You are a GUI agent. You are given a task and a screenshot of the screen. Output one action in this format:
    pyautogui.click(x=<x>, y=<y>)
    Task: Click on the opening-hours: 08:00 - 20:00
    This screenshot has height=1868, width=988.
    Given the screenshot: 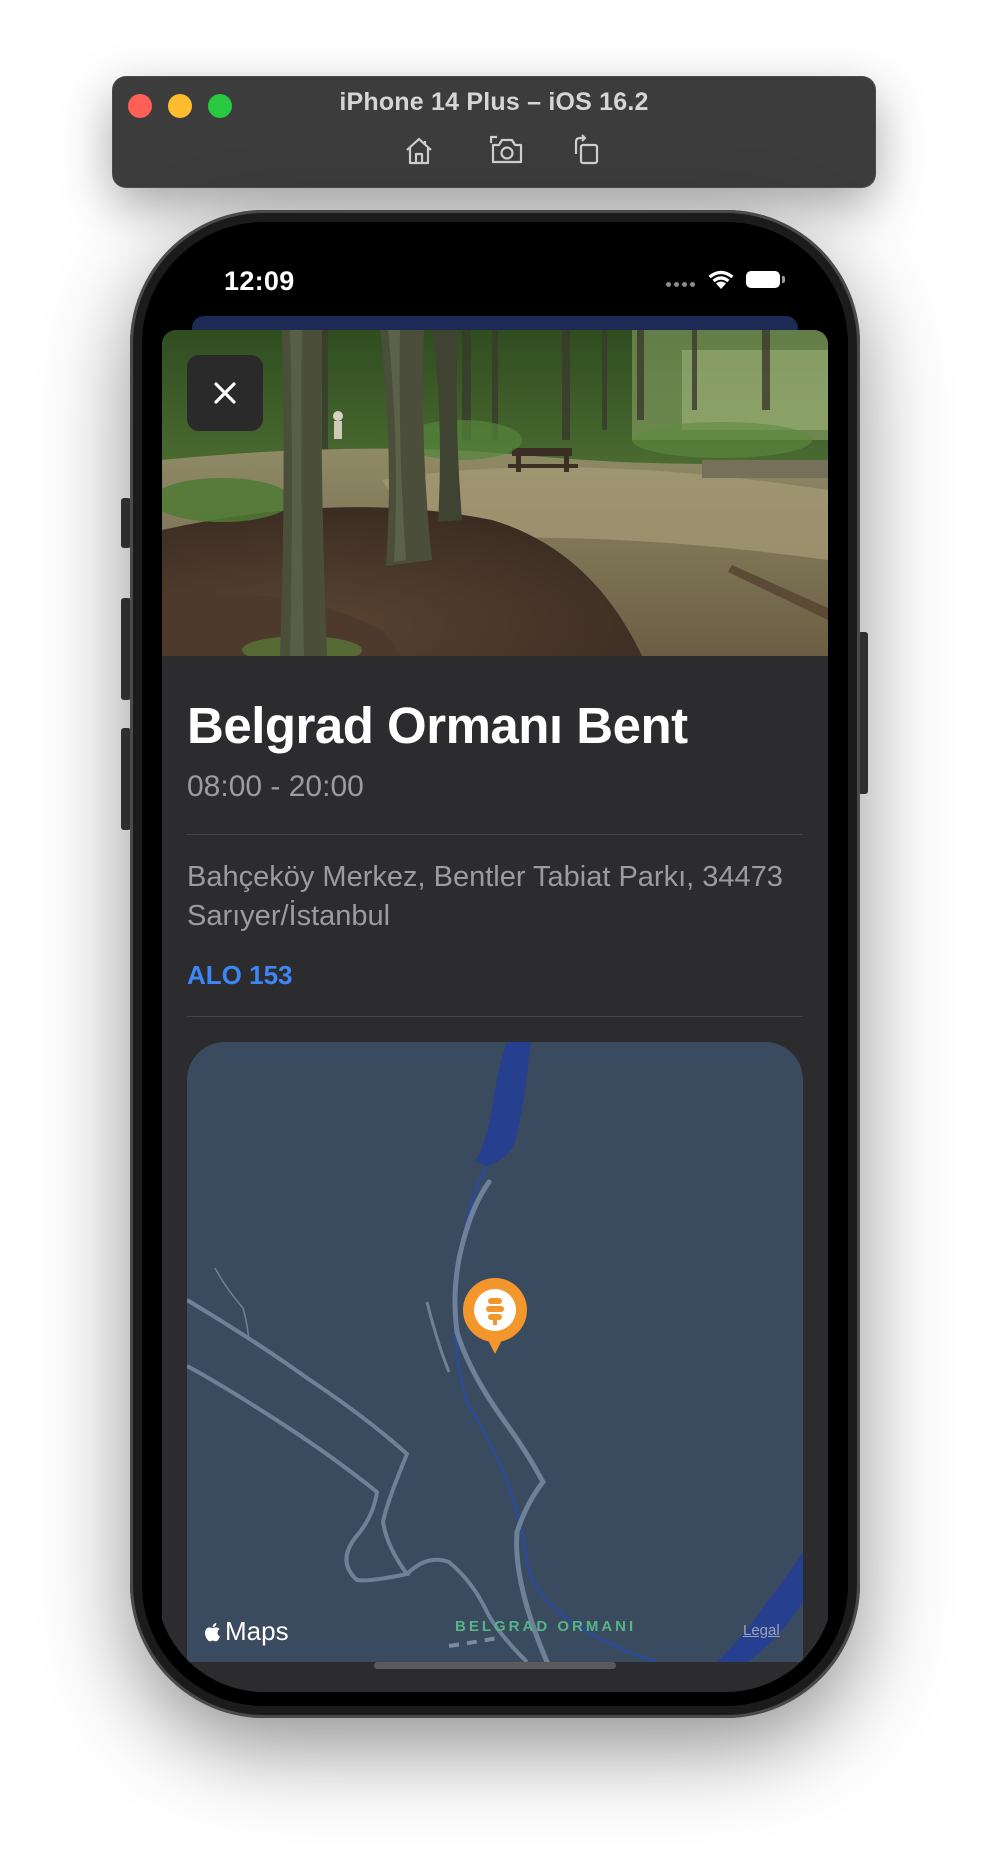 What is the action you would take?
    pyautogui.click(x=275, y=786)
    